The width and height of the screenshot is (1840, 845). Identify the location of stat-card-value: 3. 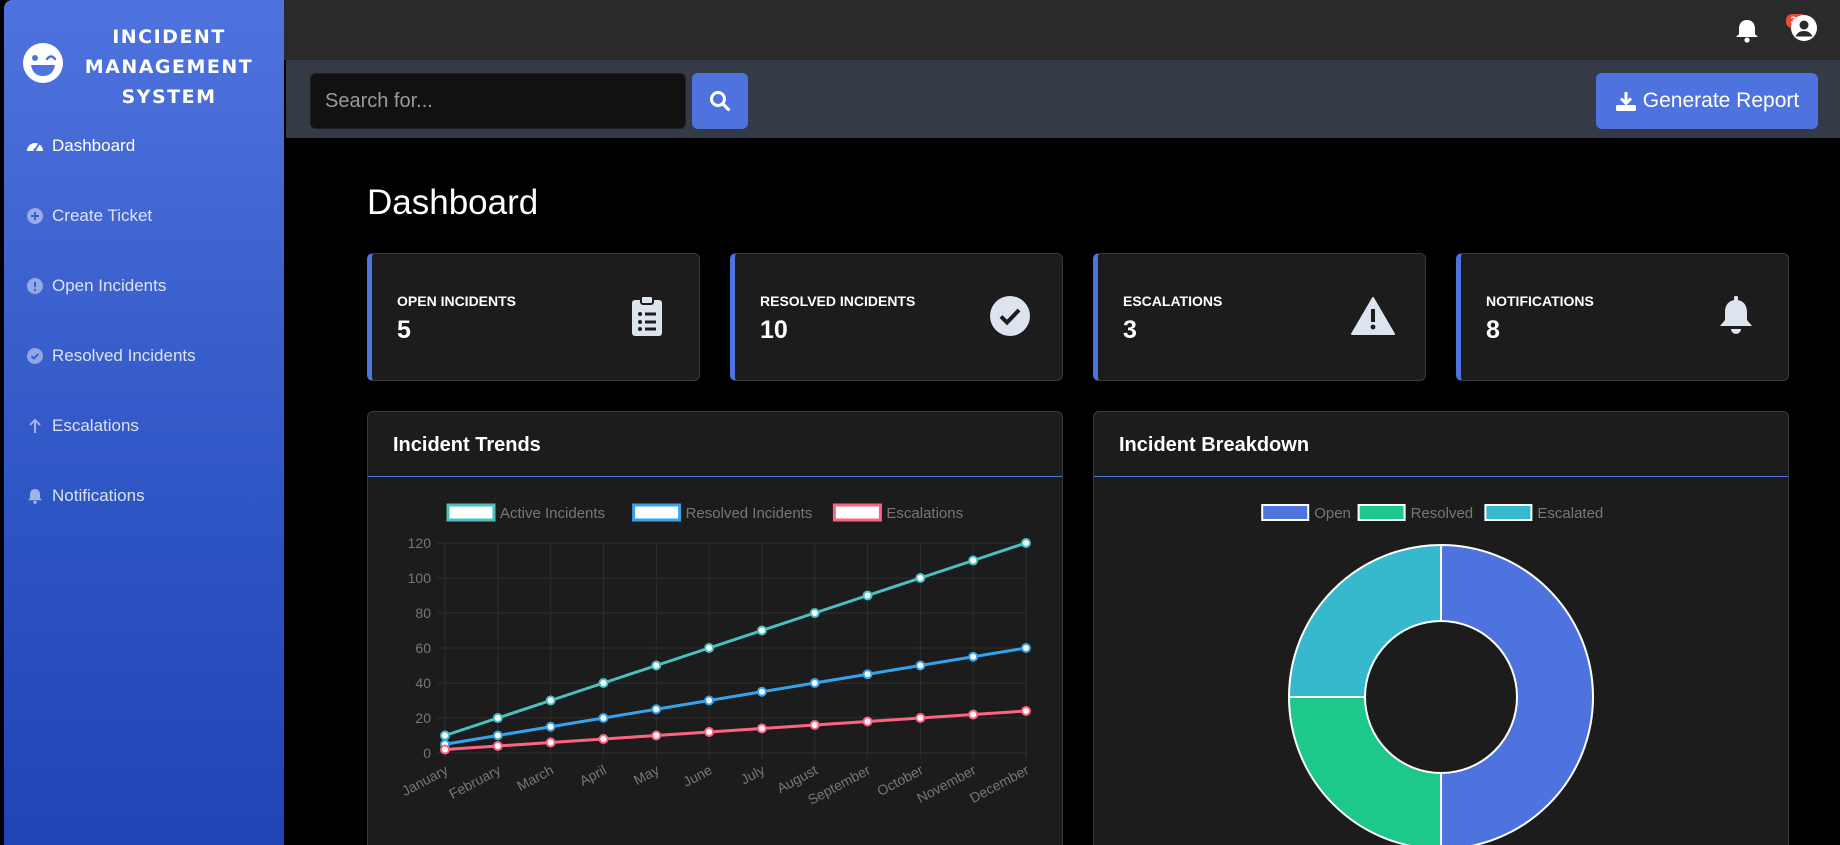
(1130, 330).